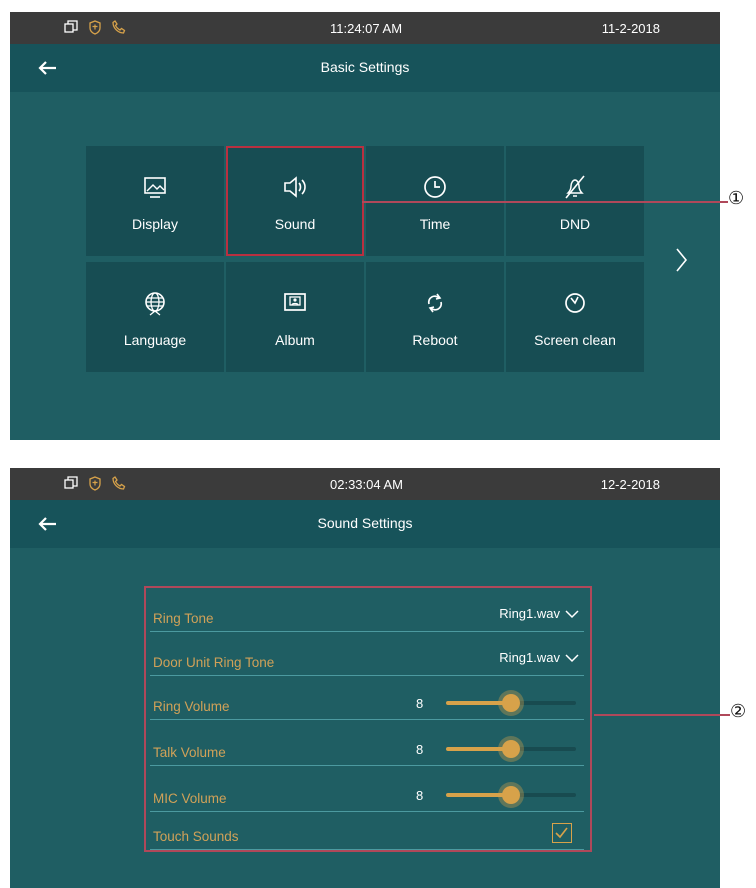  What do you see at coordinates (420, 703) in the screenshot?
I see `ring-volume-value: 8` at bounding box center [420, 703].